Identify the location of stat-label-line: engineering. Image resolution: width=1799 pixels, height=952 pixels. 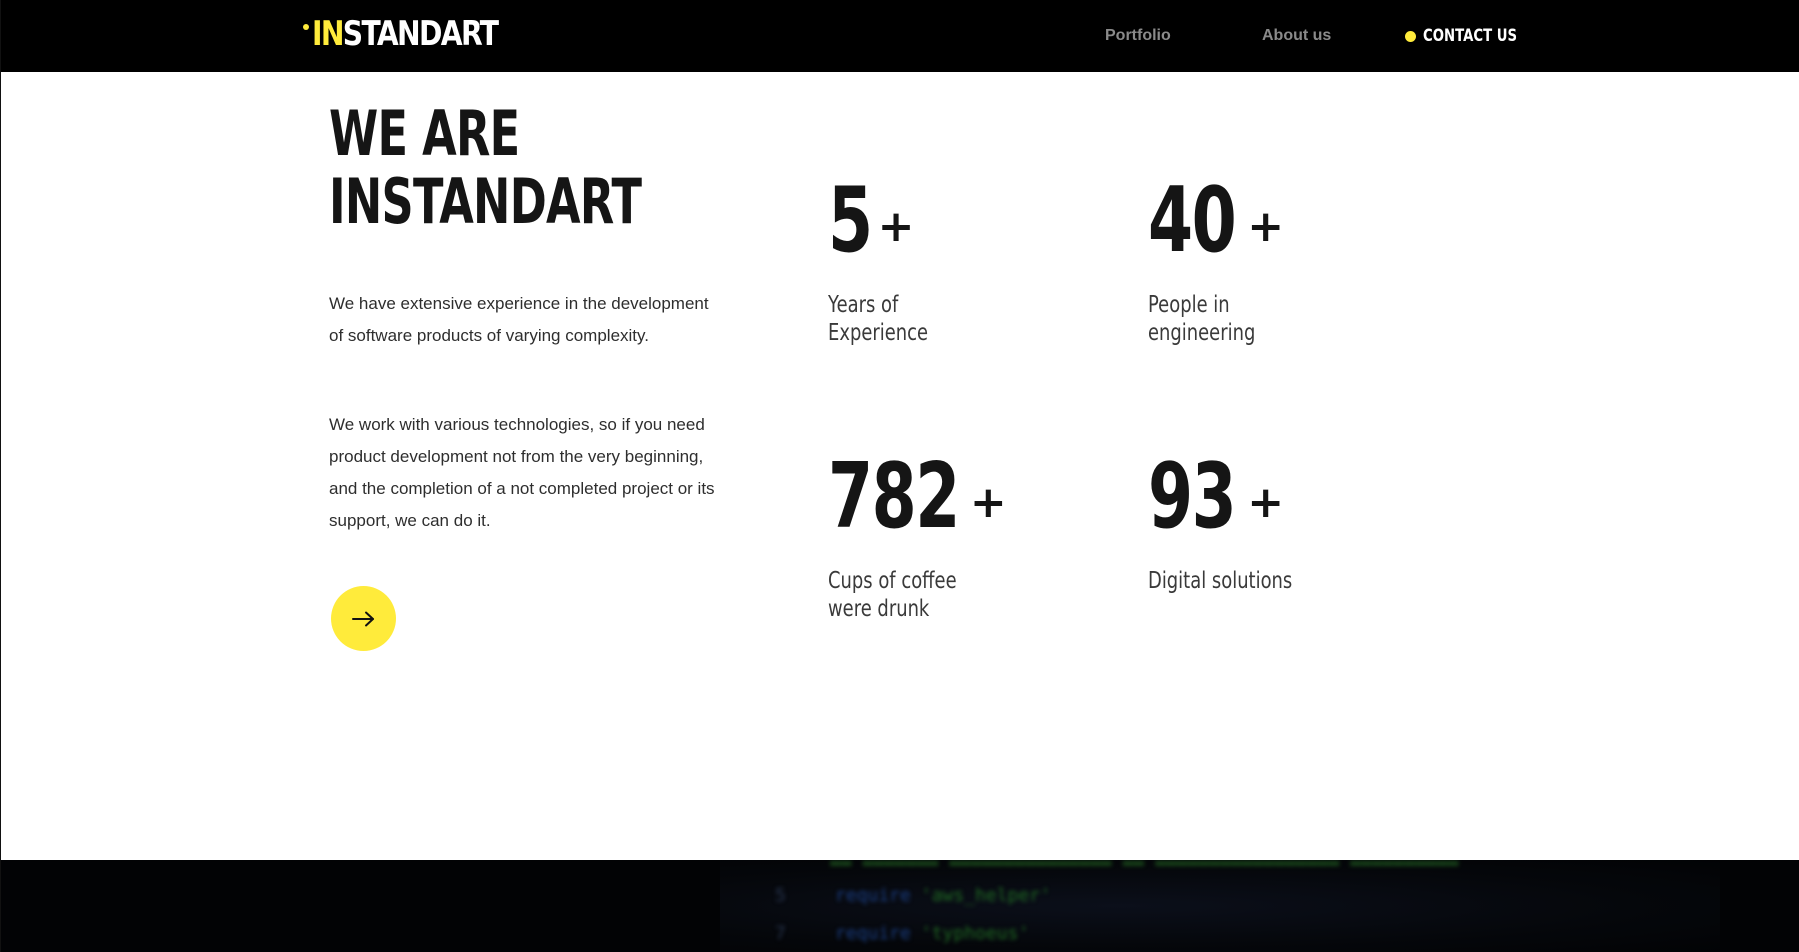
(1202, 333).